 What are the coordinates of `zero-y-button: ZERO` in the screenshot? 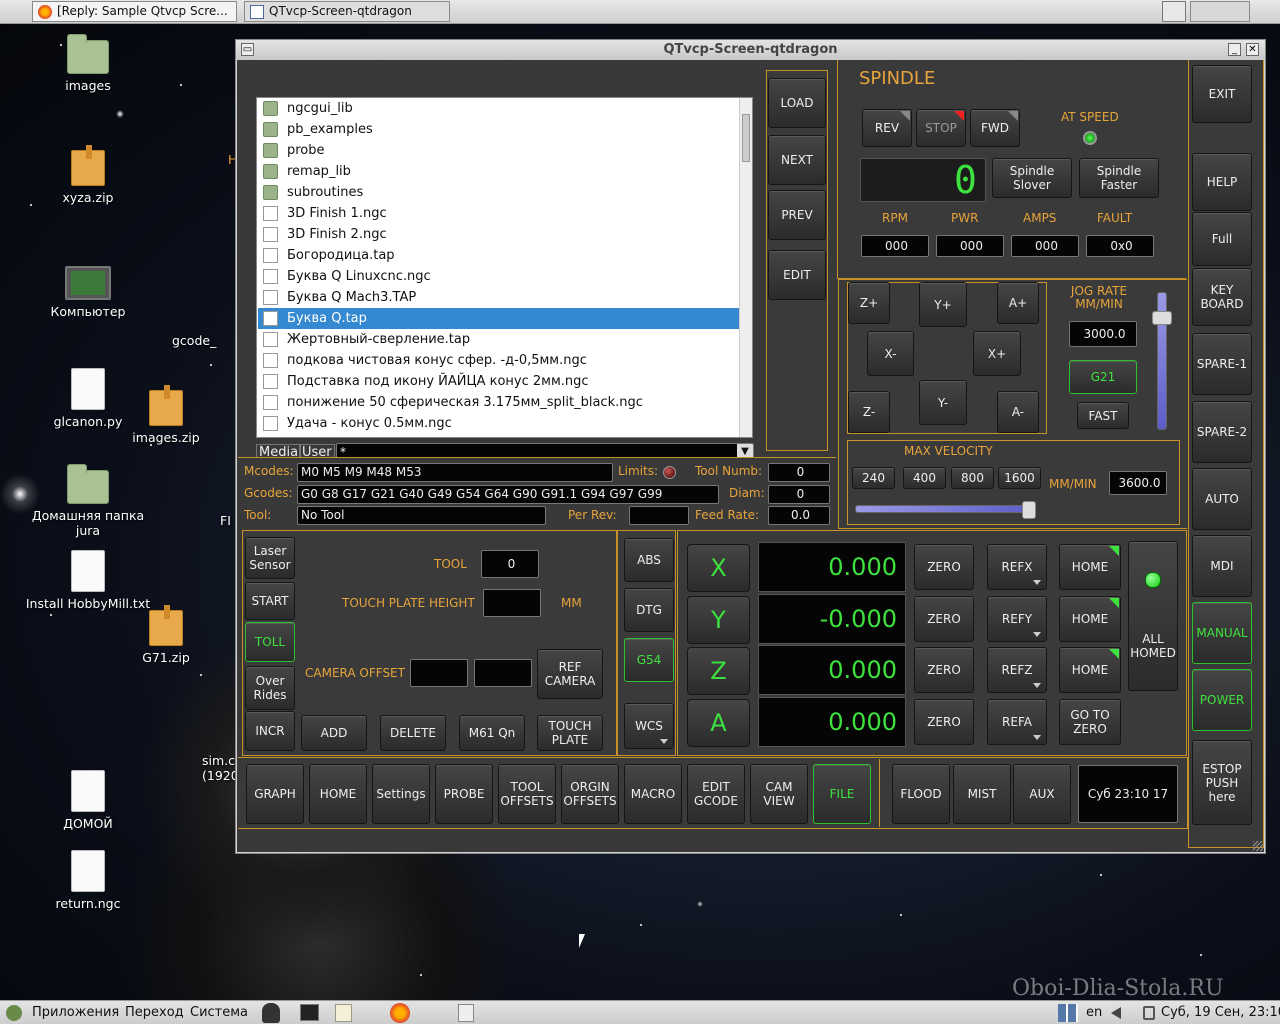 It's located at (944, 619).